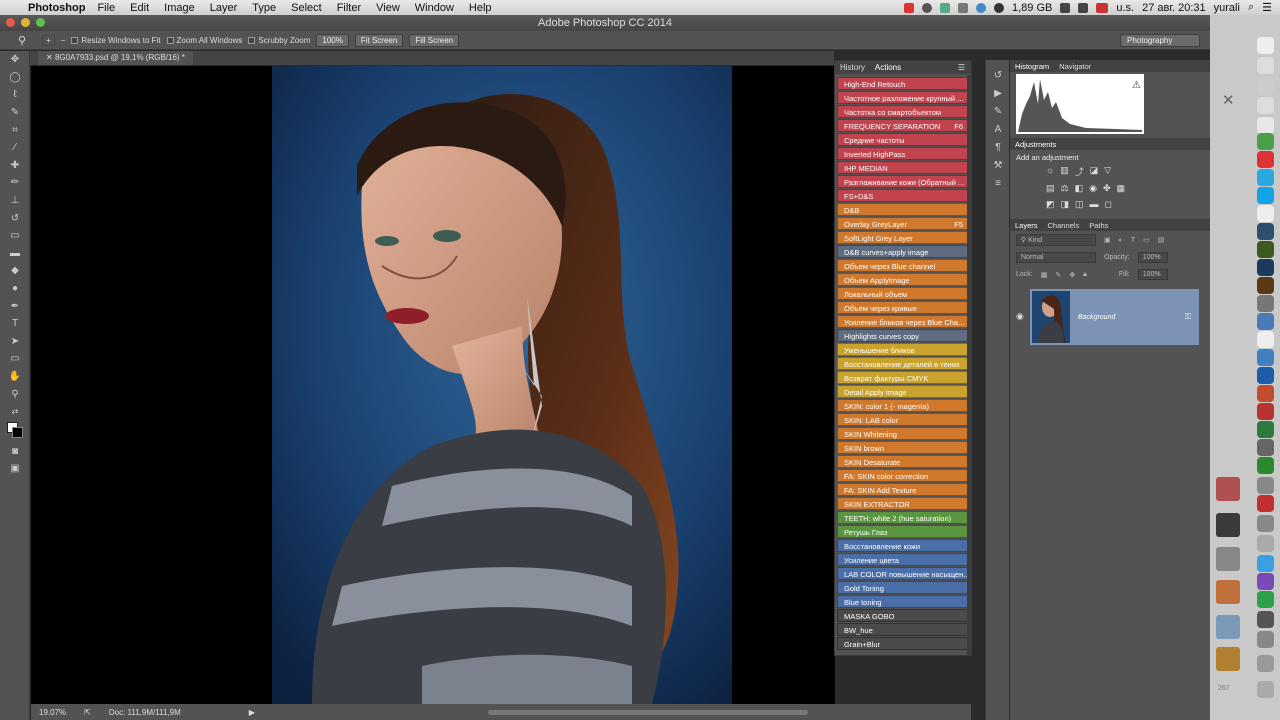 Image resolution: width=1280 pixels, height=720 pixels. I want to click on quick-select-tool-icon: ✎, so click(15, 113).